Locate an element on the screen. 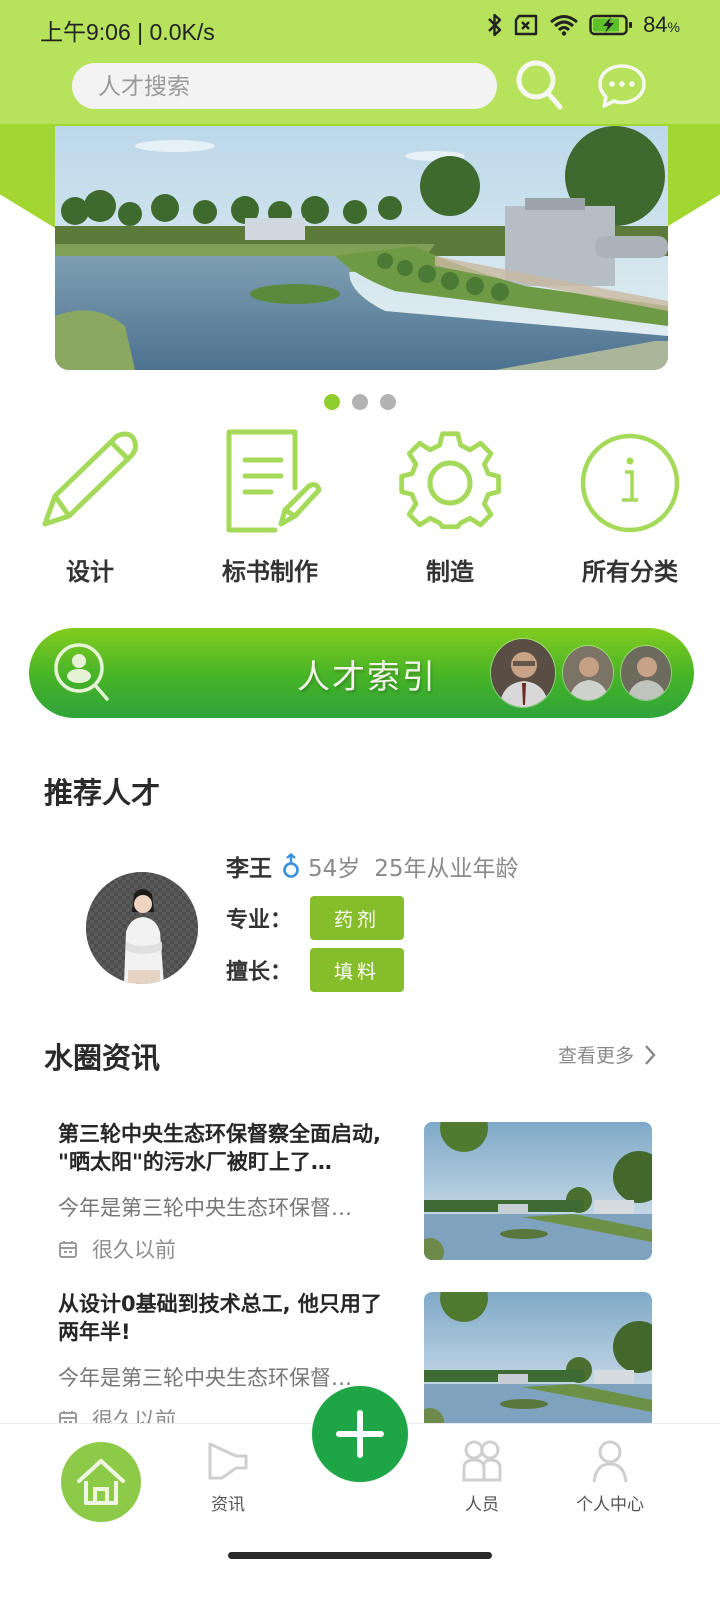 The height and width of the screenshot is (1600, 720). megaphone-icon is located at coordinates (228, 1461).